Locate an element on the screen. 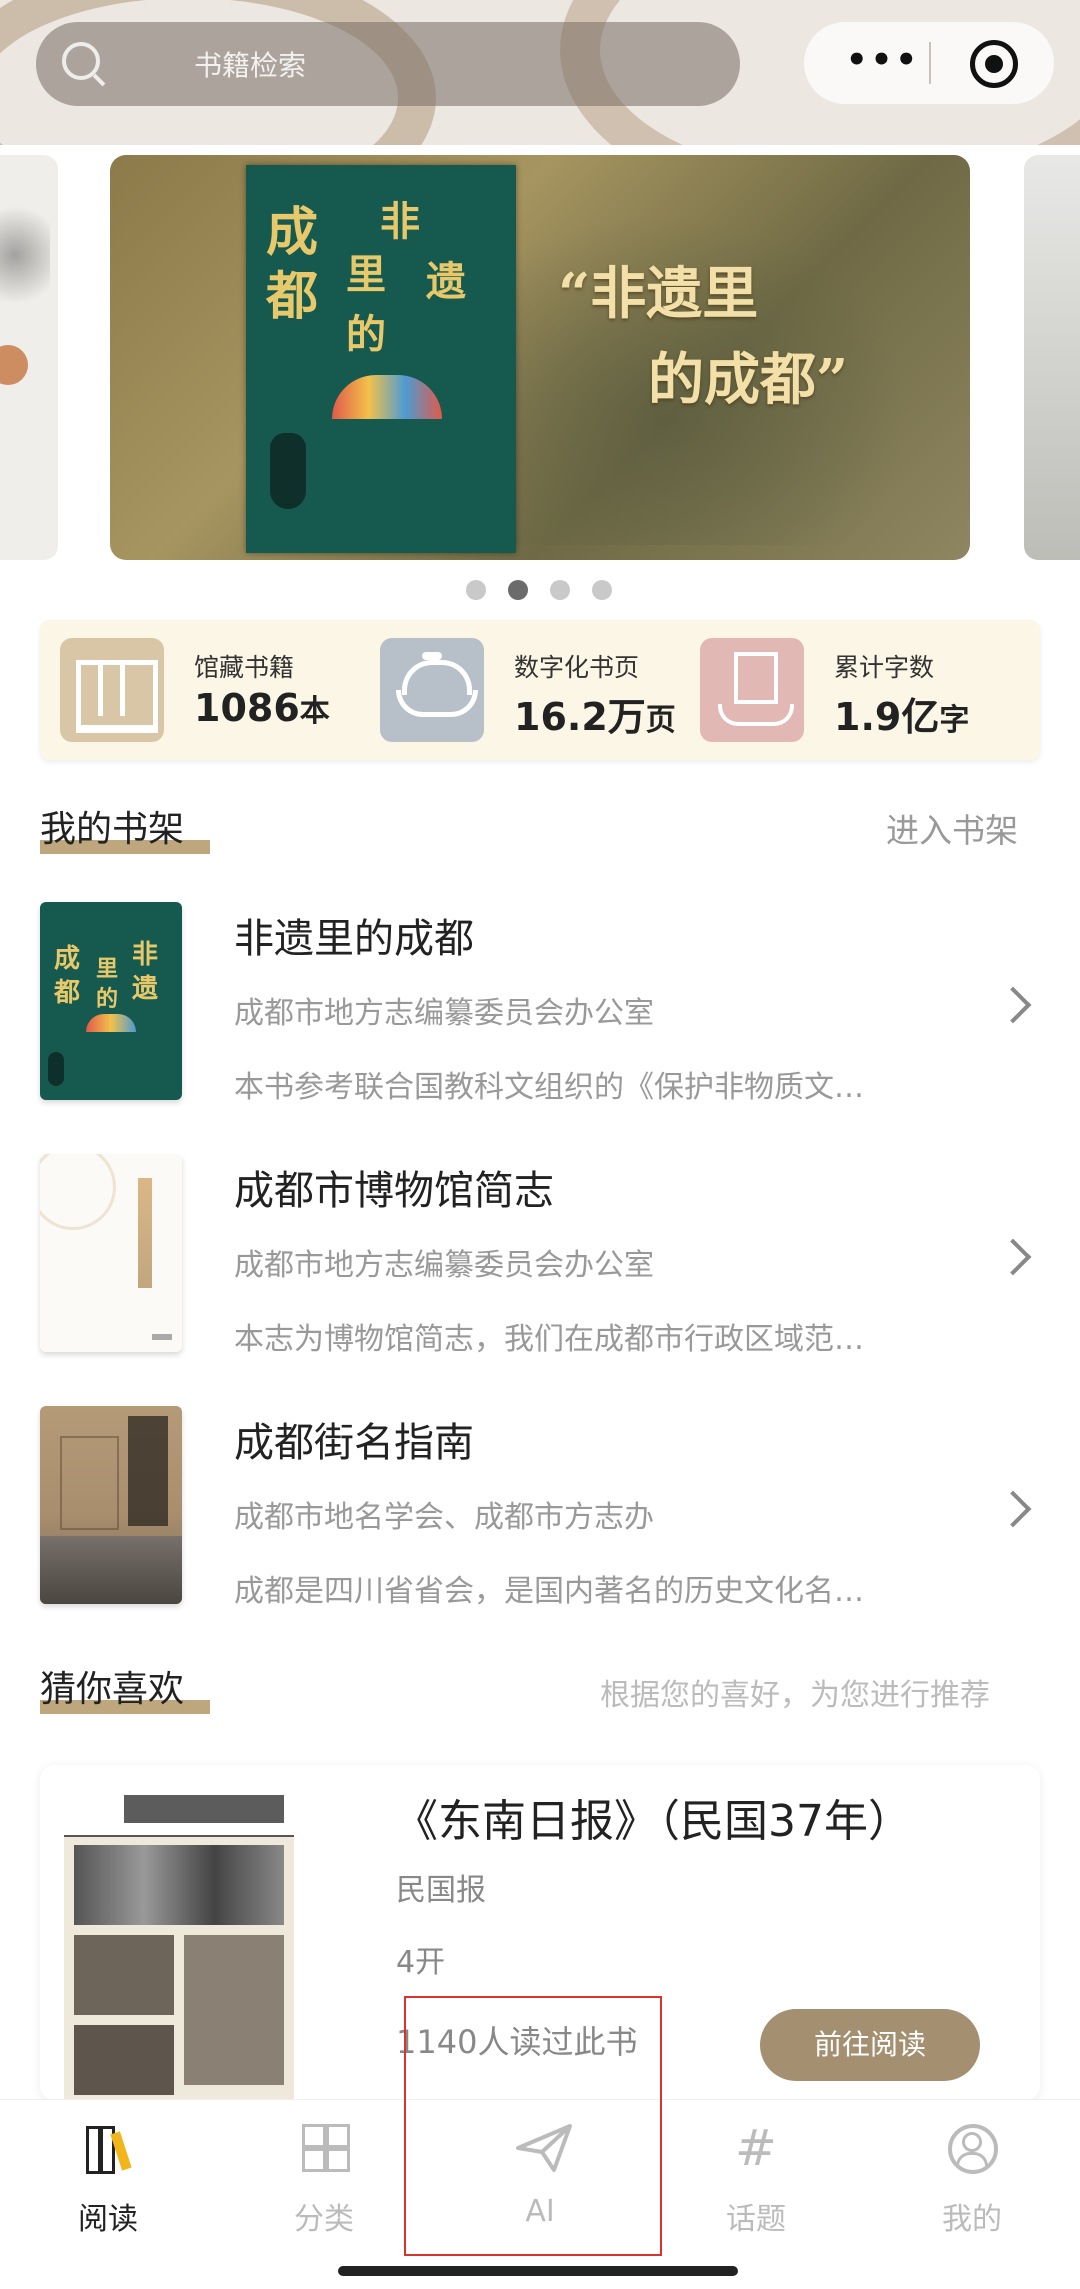  recommend-hint: 根据您的喜好，为您进行推荐 is located at coordinates (795, 1695).